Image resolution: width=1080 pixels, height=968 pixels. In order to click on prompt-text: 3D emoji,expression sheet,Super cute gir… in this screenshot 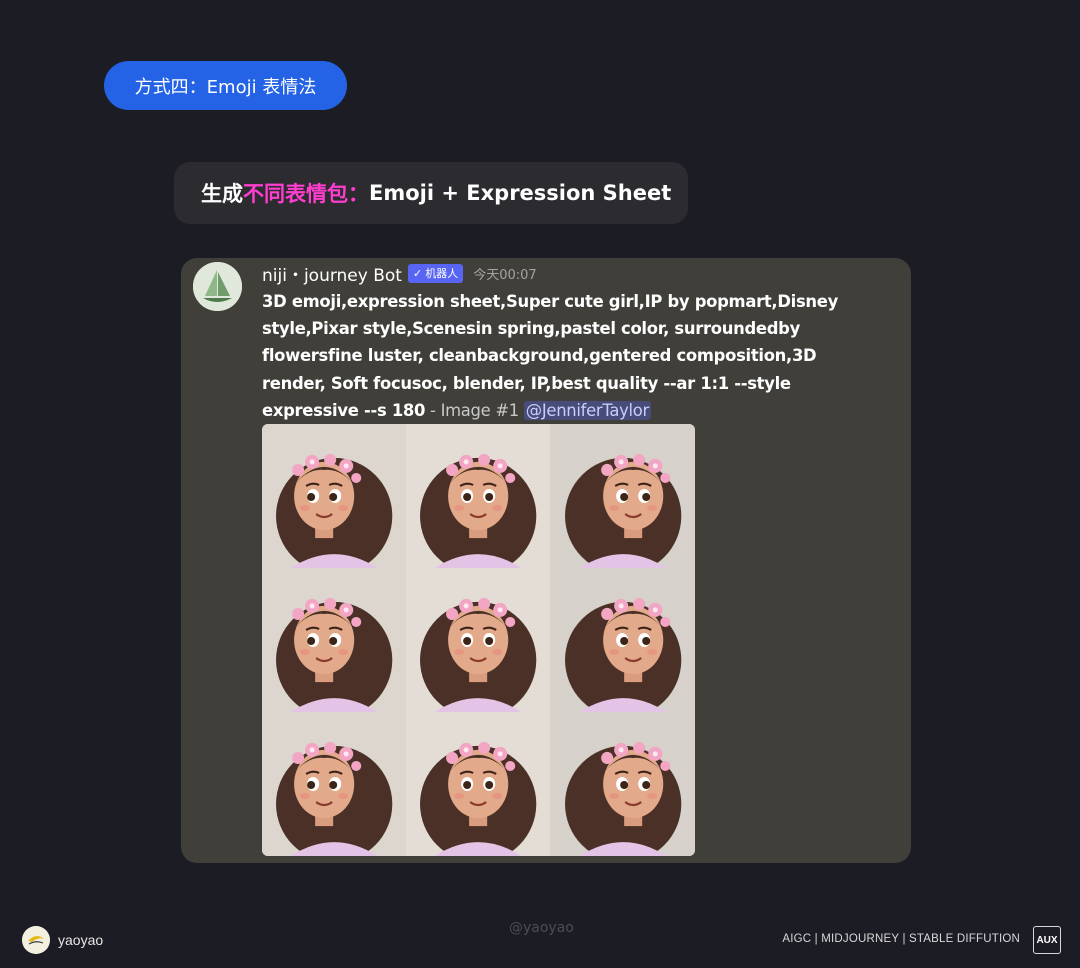, I will do `click(562, 356)`.